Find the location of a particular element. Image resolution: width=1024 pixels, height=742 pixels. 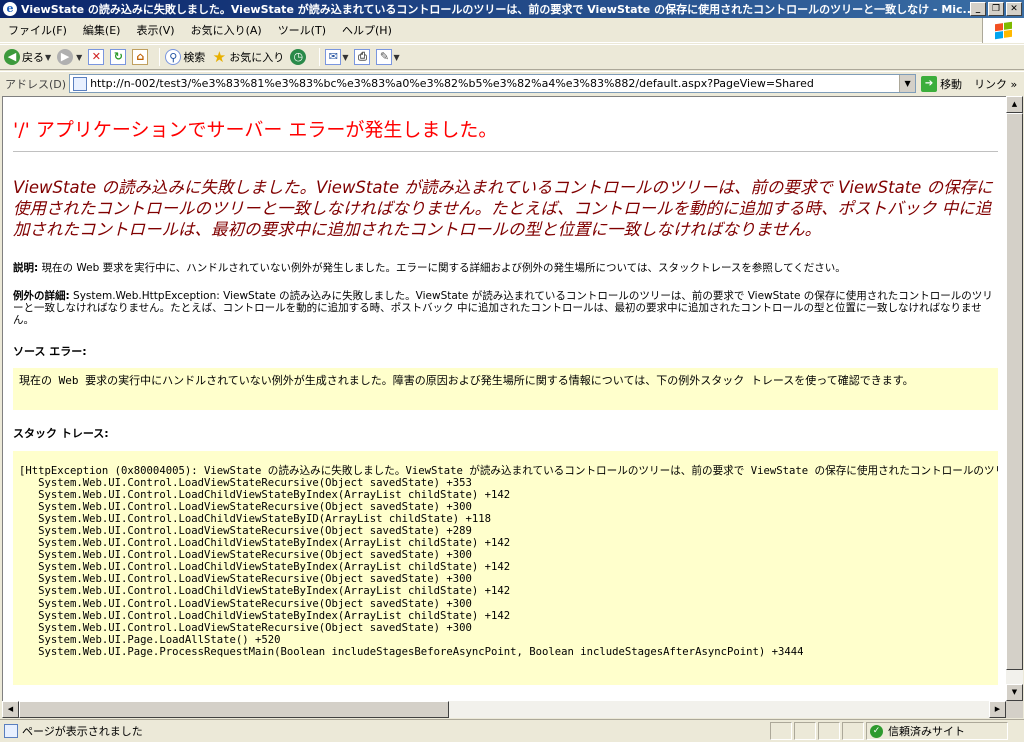

scrollbar-corner is located at coordinates (1014, 709).